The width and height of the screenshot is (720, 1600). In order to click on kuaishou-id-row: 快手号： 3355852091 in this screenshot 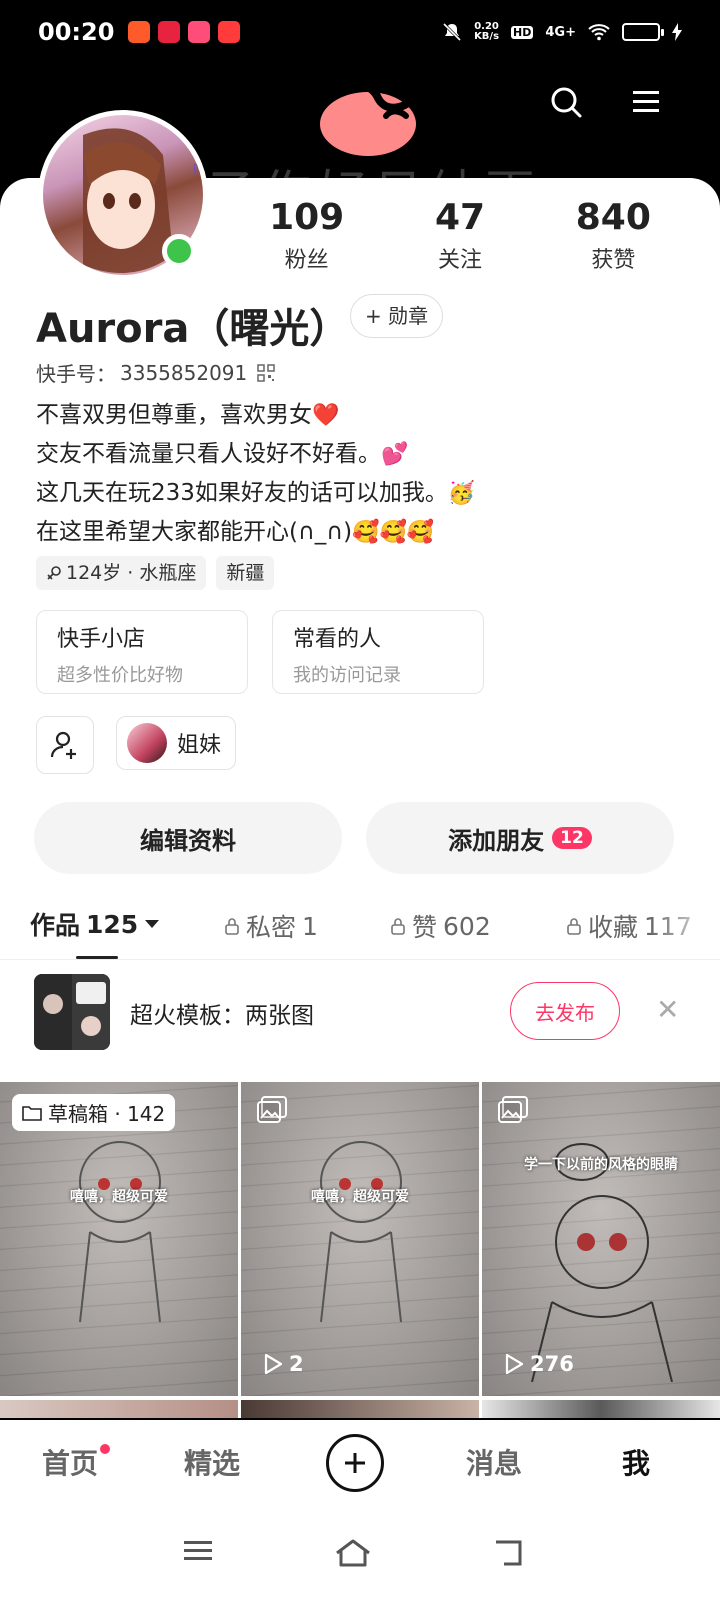, I will do `click(155, 372)`.